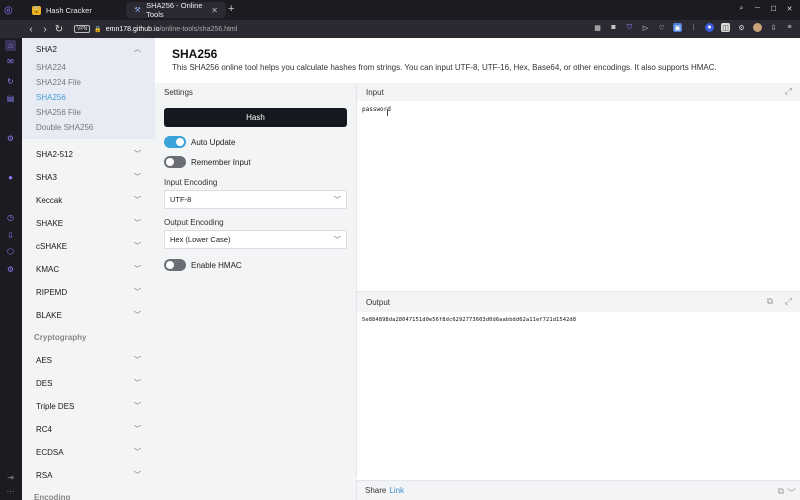 Image resolution: width=800 pixels, height=500 pixels. Describe the element at coordinates (10, 217) in the screenshot. I see `clock-icon: ◷` at that location.